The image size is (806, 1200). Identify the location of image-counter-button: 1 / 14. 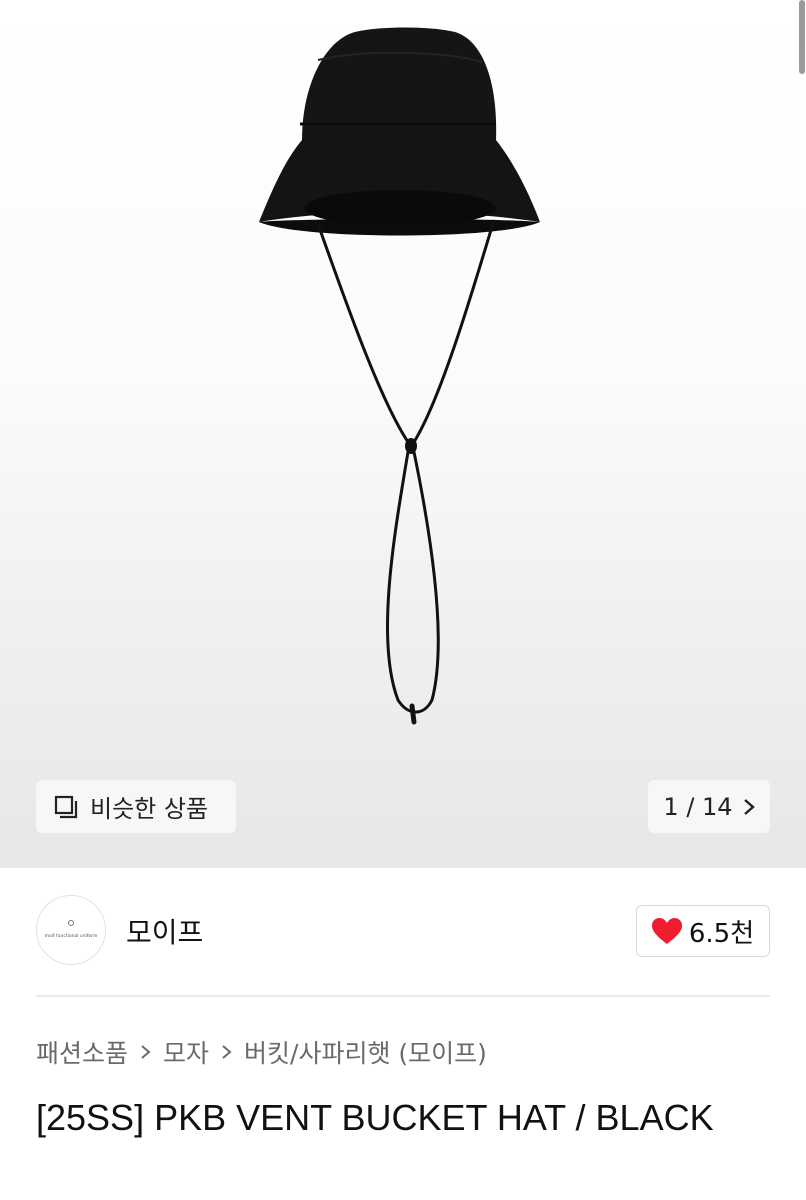
(709, 806).